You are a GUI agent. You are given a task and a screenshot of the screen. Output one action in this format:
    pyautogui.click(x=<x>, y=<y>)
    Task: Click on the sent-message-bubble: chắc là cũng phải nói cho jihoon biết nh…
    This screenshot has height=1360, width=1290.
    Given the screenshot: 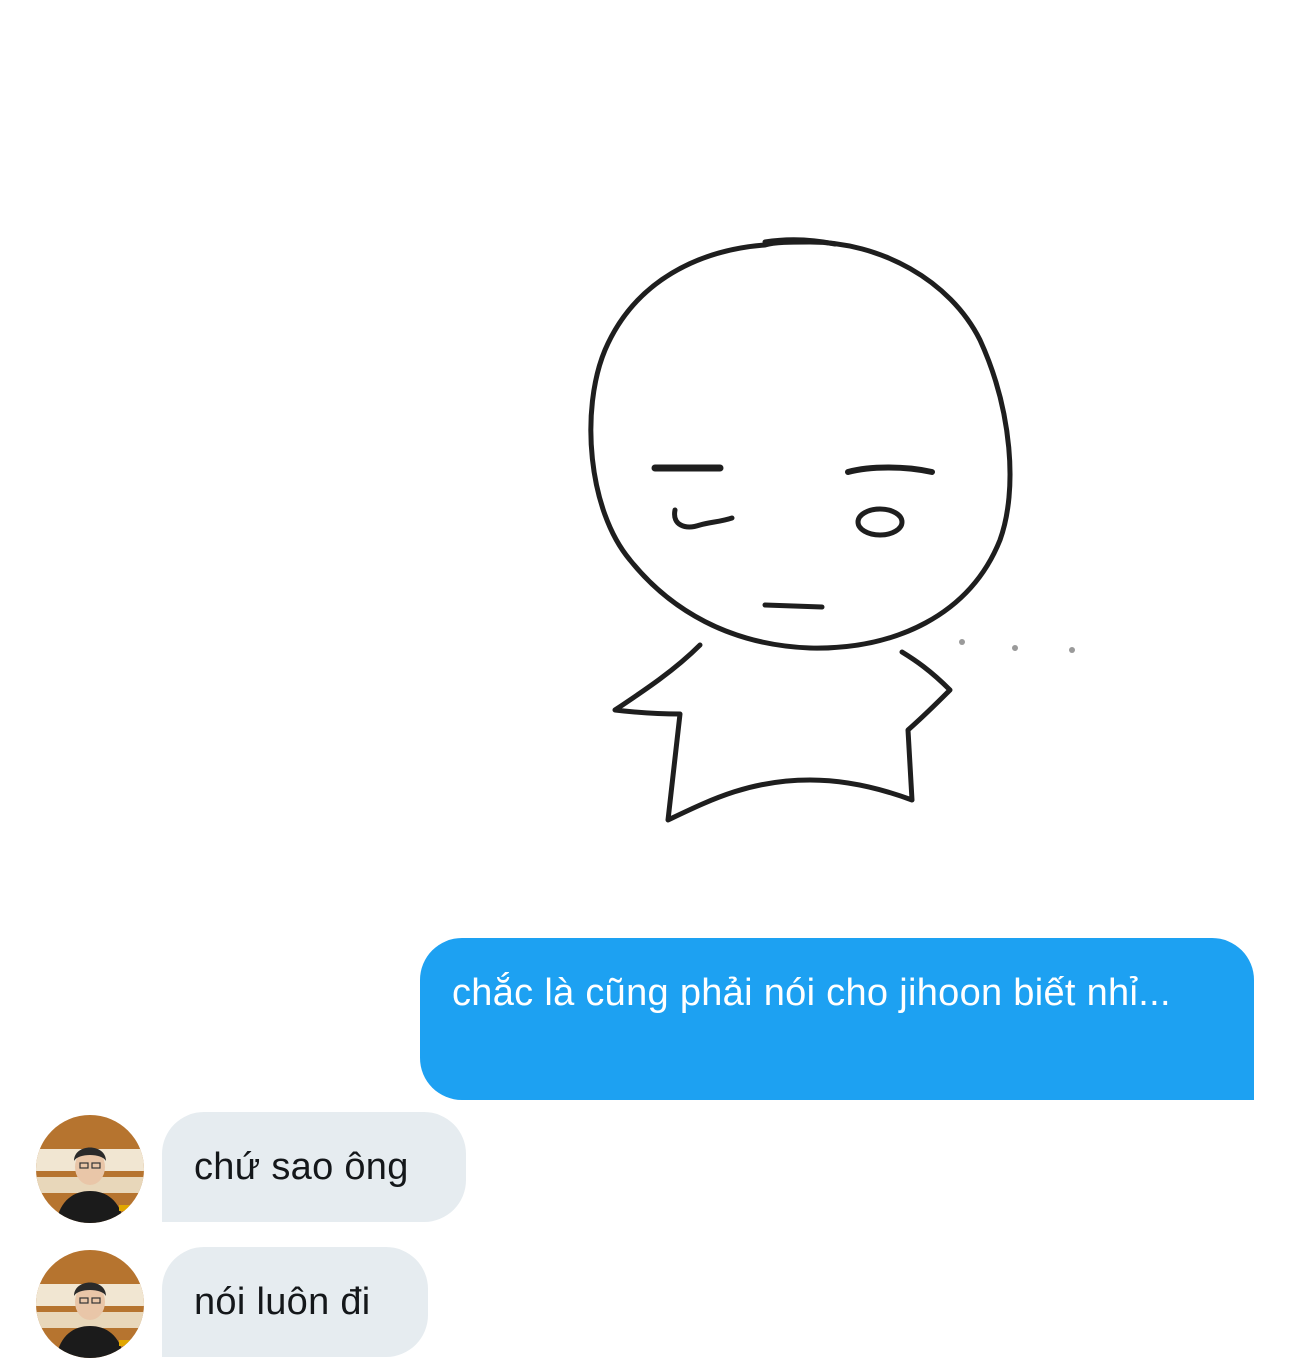 What is the action you would take?
    pyautogui.click(x=837, y=1019)
    